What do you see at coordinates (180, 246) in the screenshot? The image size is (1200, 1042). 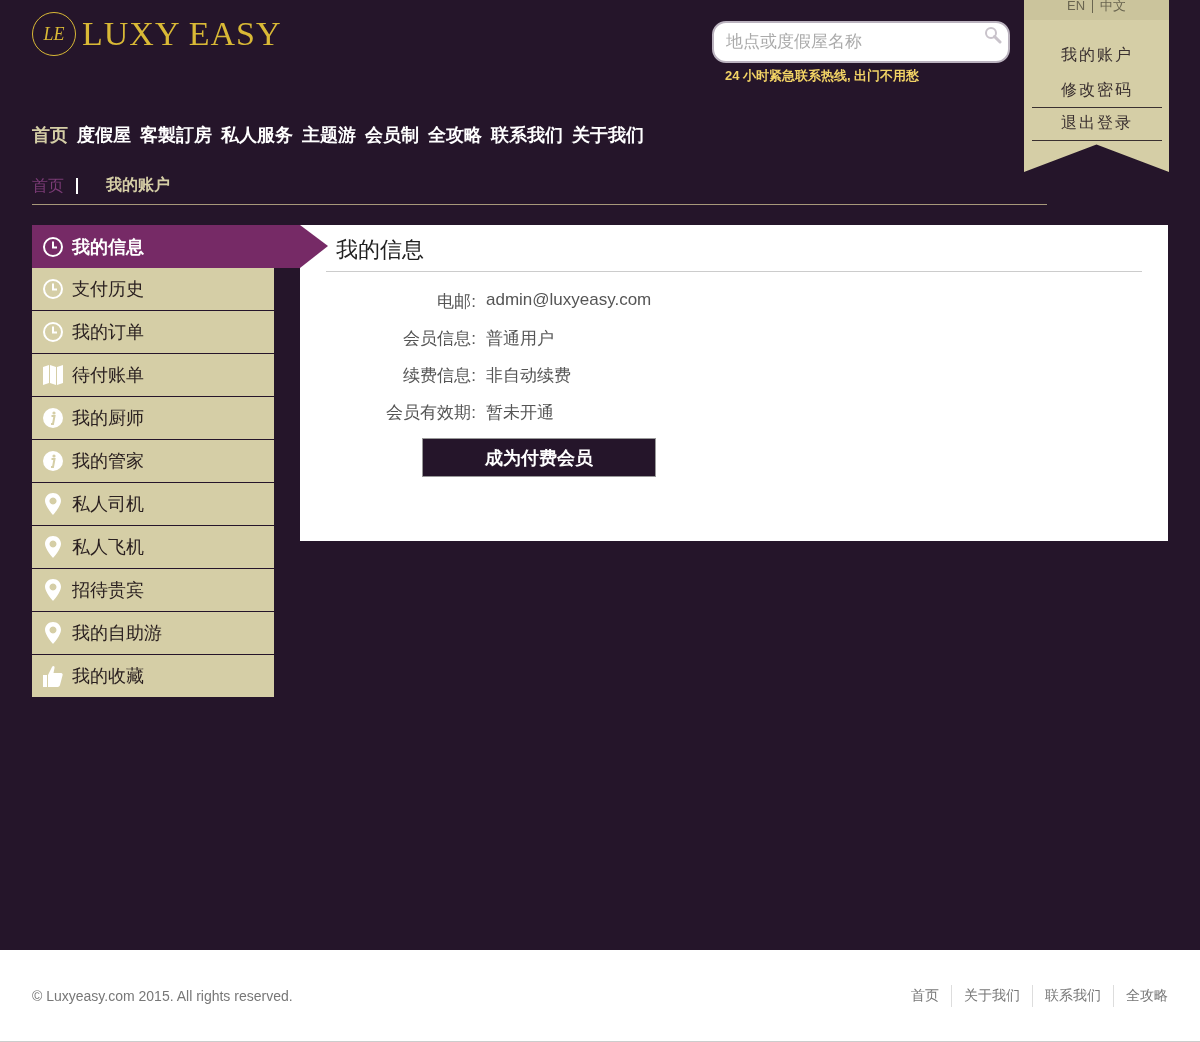 I see `sidebar-item: 我的信息` at bounding box center [180, 246].